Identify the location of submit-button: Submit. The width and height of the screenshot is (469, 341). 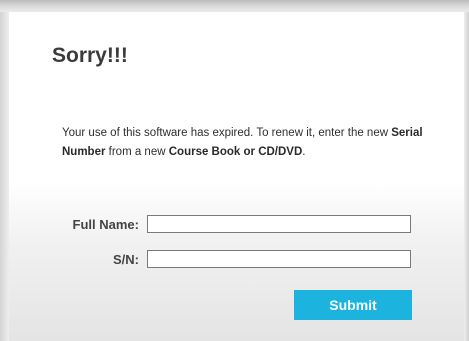
(353, 305).